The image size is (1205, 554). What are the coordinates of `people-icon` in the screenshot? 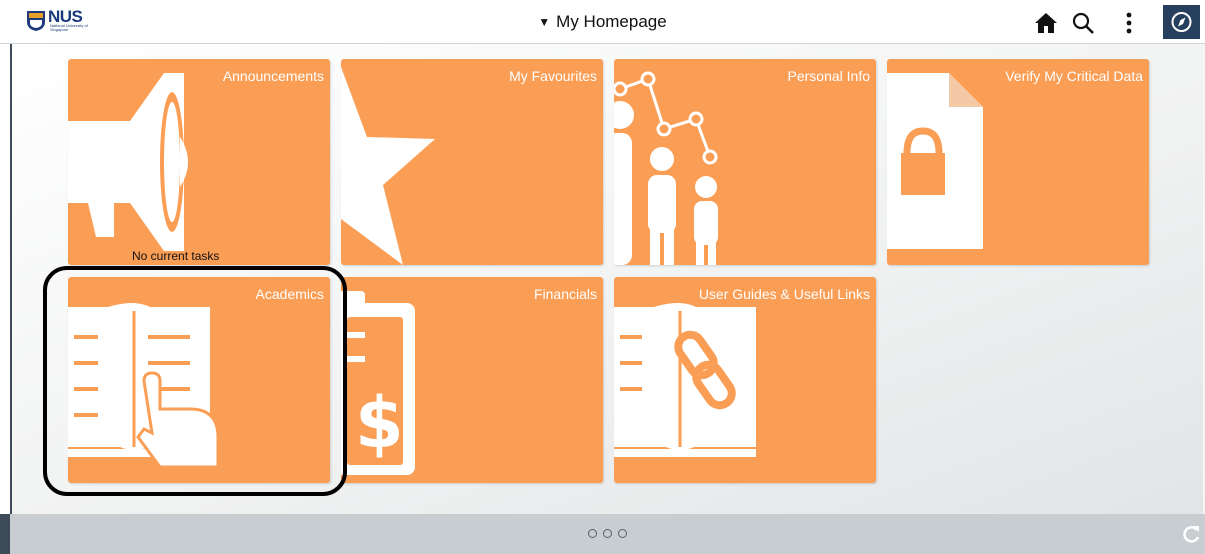 It's located at (666, 168).